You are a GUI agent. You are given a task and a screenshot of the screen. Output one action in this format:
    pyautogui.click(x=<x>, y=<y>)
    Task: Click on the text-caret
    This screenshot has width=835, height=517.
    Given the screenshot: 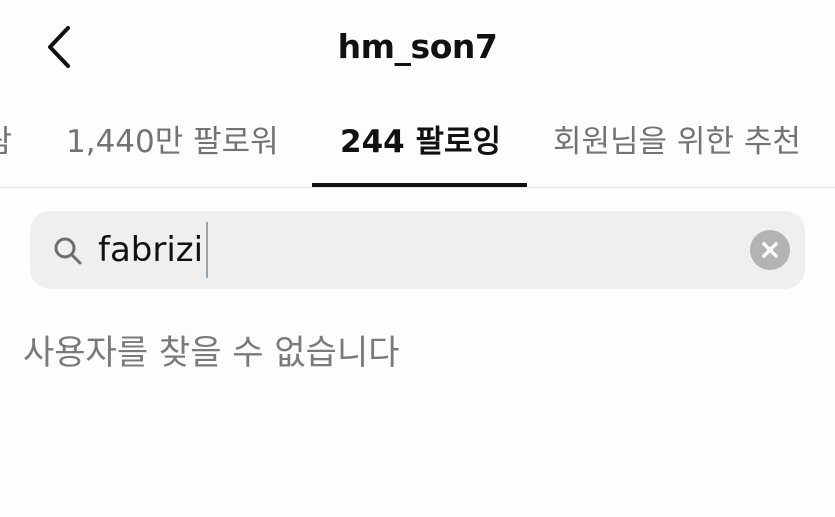 What is the action you would take?
    pyautogui.click(x=207, y=250)
    